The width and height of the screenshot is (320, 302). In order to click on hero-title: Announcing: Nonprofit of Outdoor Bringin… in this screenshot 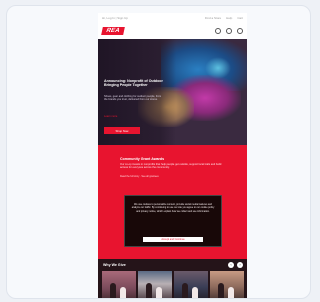, I will do `click(133, 83)`.